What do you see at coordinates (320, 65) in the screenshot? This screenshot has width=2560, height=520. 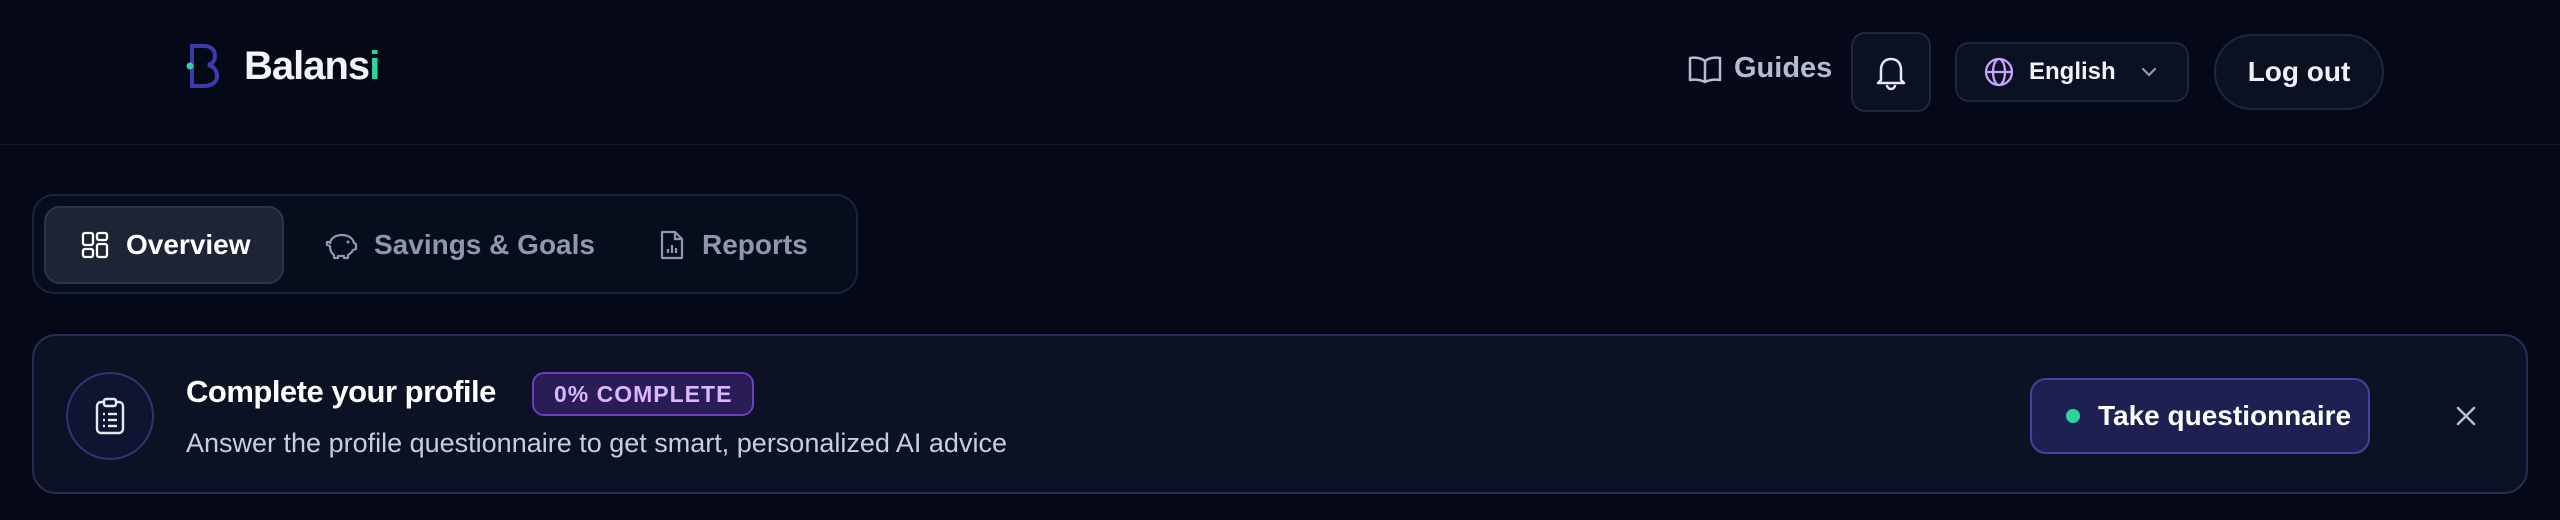 I see `logo-text-mid: alans` at bounding box center [320, 65].